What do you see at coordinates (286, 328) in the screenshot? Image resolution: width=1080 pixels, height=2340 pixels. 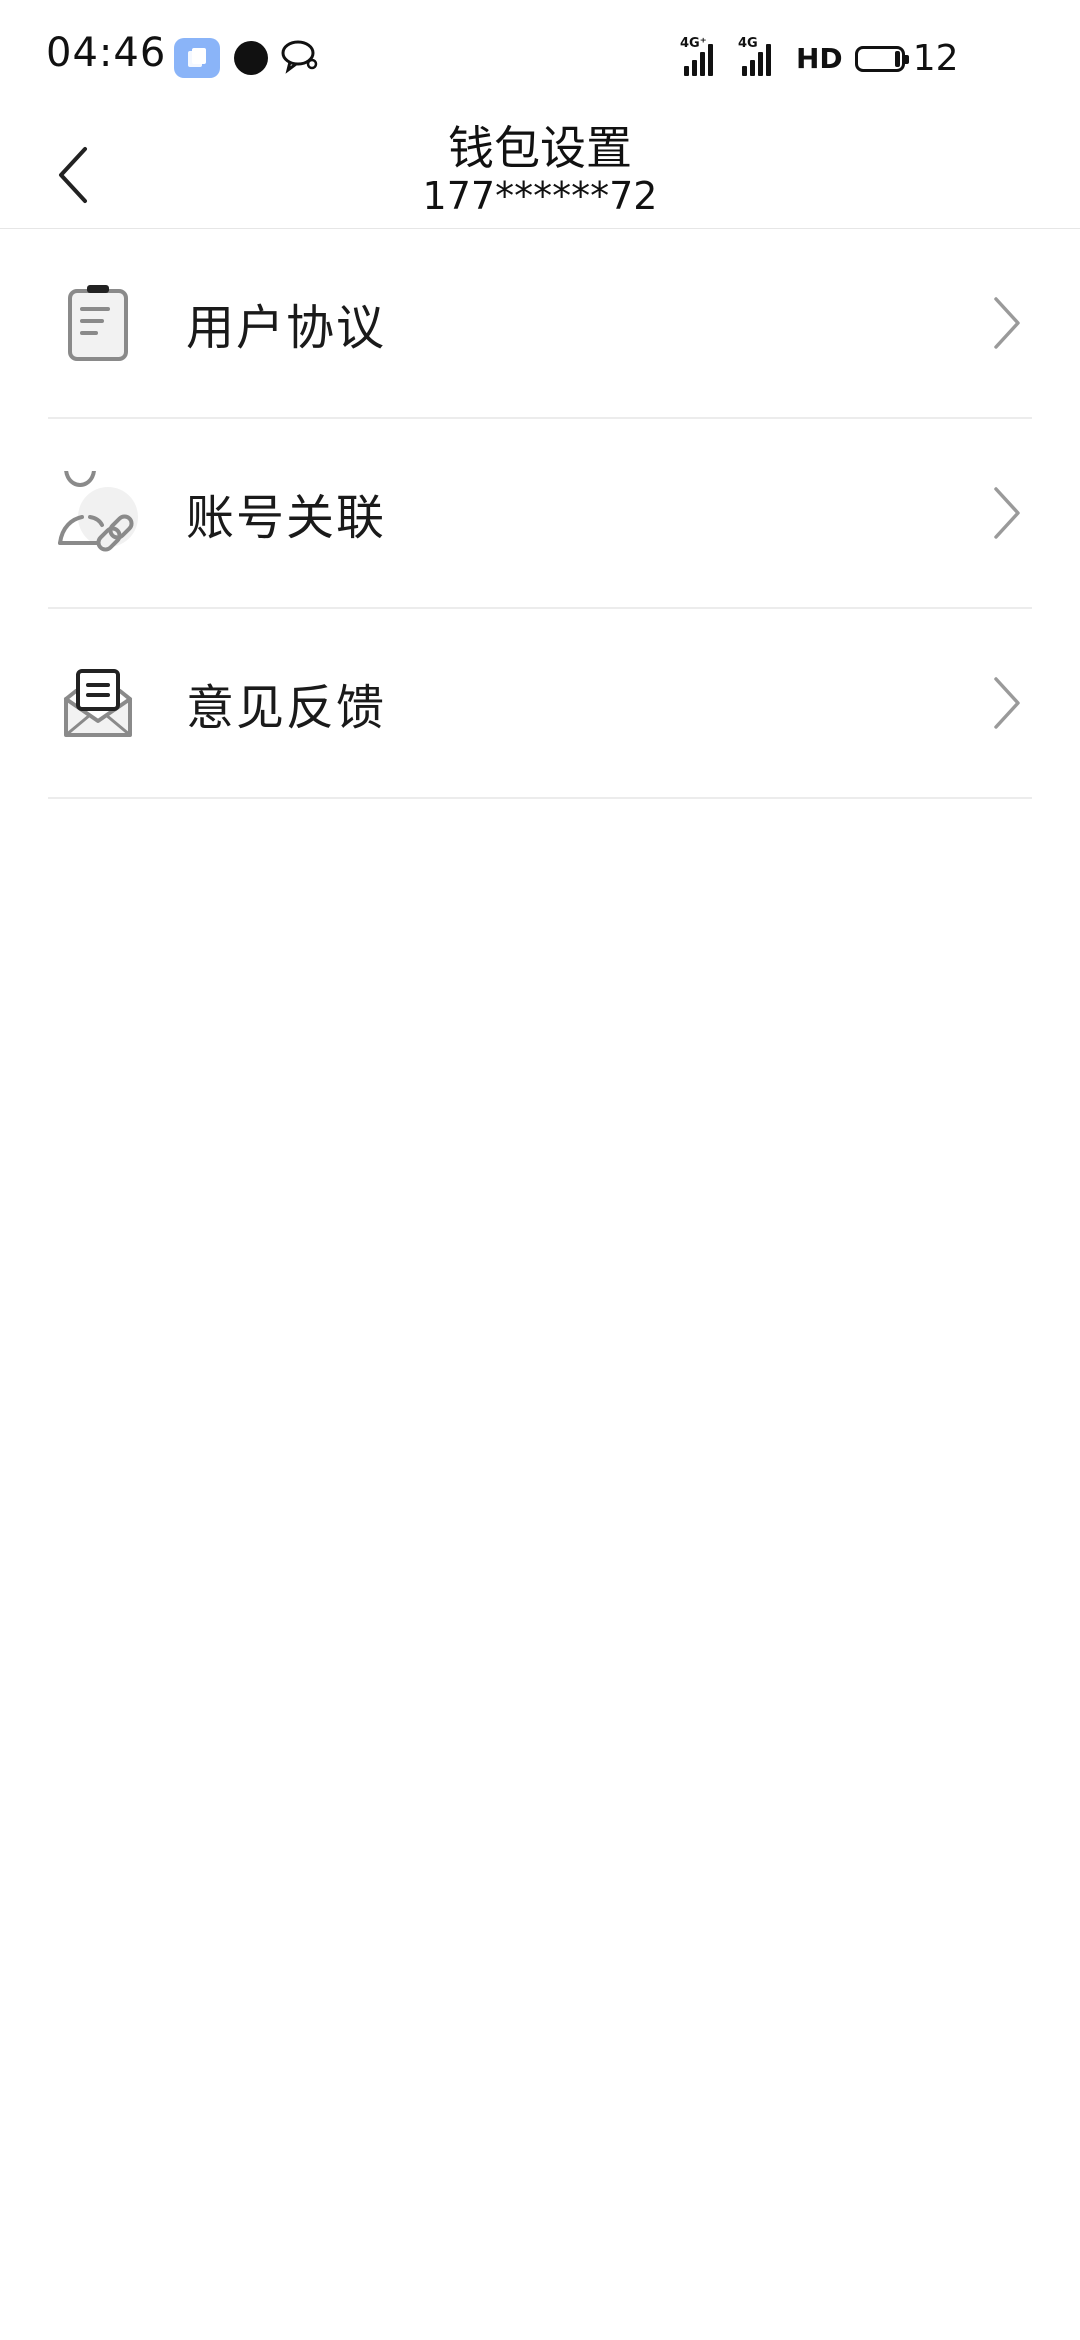 I see `menu-item-label: 用户协议` at bounding box center [286, 328].